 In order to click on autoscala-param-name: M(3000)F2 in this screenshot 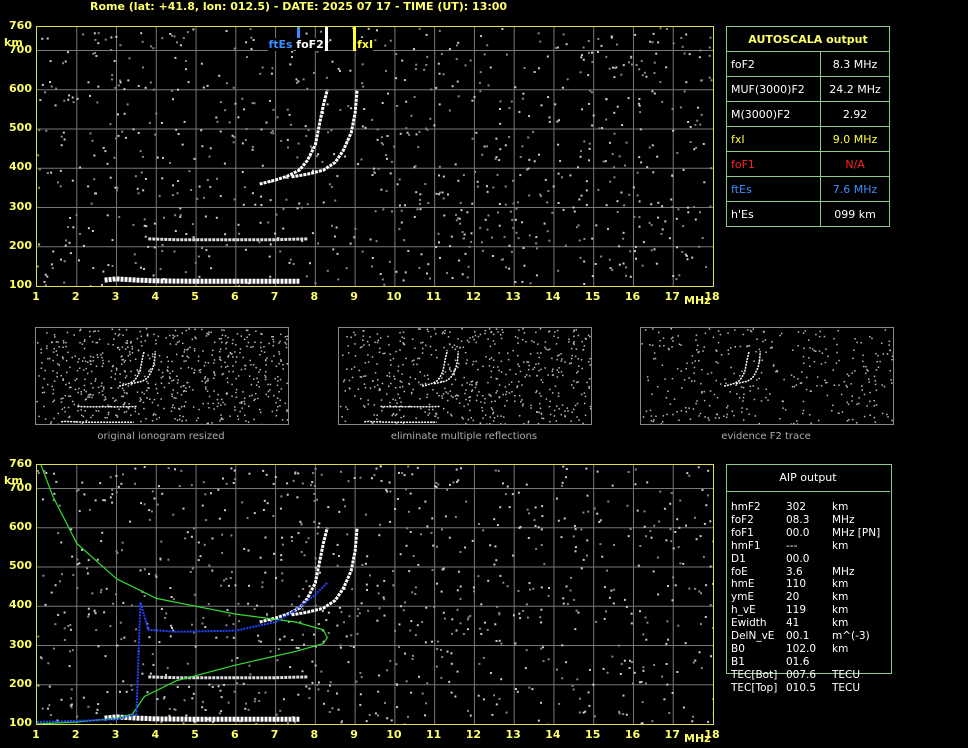, I will do `click(773, 114)`.